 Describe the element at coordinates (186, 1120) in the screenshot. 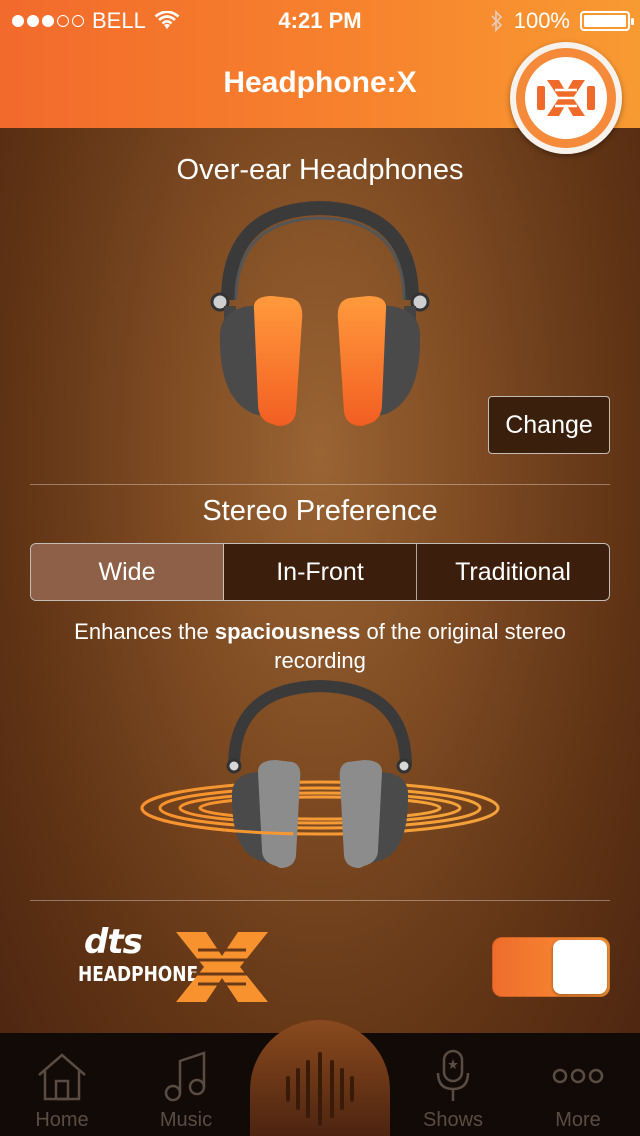

I see `tab-label-music: Music` at that location.